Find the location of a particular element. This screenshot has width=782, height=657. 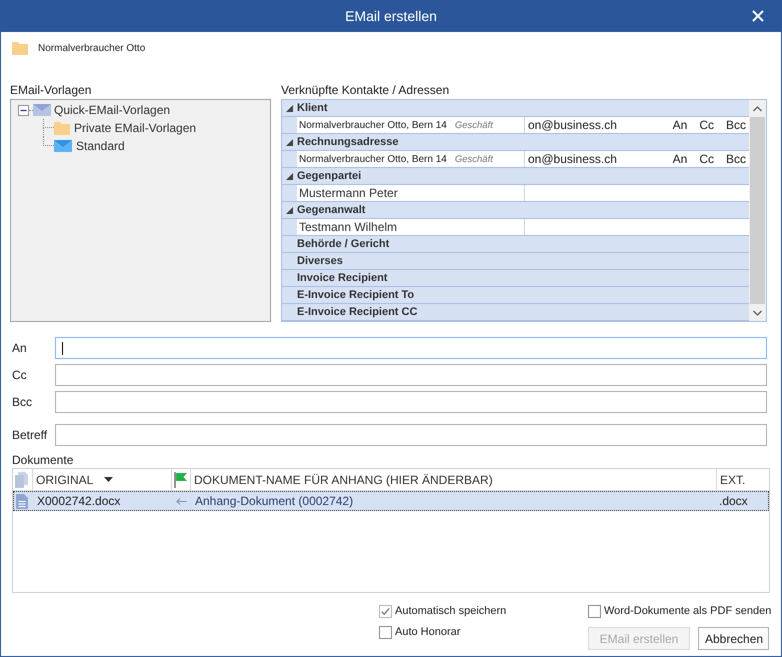

table-cell: Anhang-Dokument (0002742) is located at coordinates (454, 501).